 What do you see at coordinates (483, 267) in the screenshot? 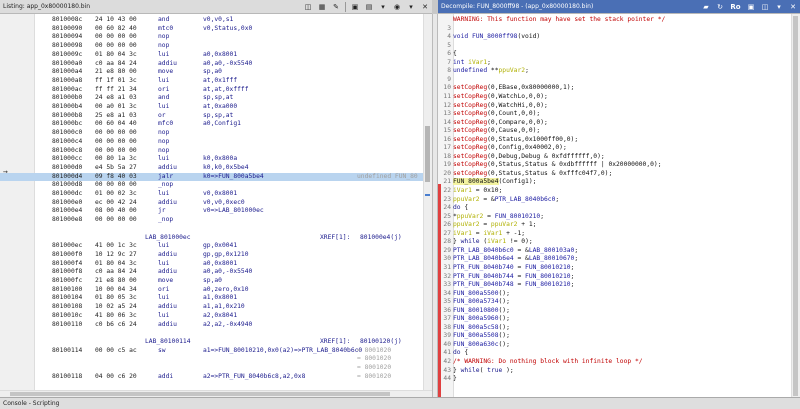
I see `code-token: PTR_FUN_8040b740` at bounding box center [483, 267].